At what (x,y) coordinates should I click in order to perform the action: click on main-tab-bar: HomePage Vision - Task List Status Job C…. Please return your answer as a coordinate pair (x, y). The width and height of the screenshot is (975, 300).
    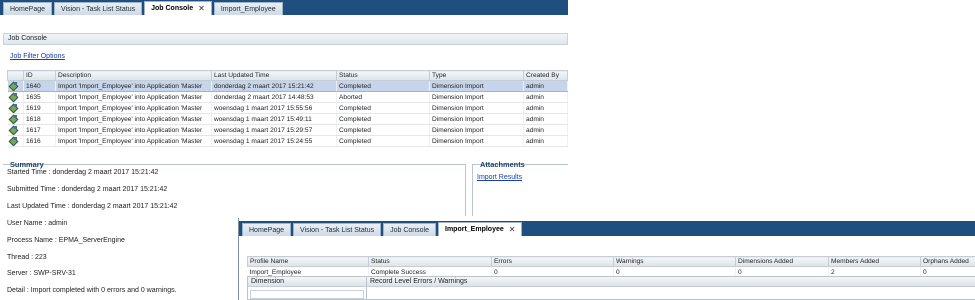
    Looking at the image, I should click on (284, 7).